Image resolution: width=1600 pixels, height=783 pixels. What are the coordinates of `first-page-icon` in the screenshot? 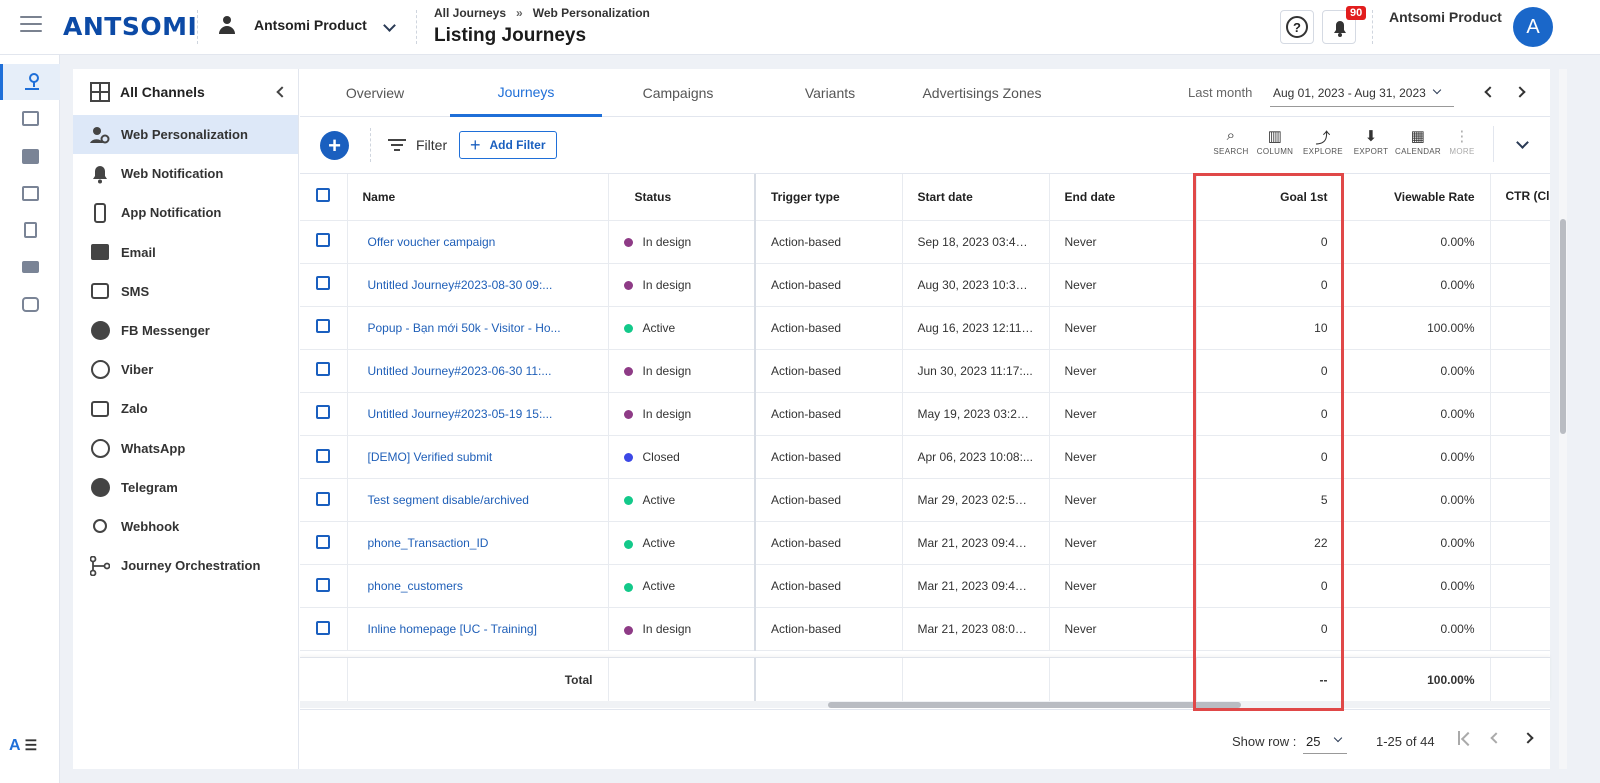 It's located at (1465, 738).